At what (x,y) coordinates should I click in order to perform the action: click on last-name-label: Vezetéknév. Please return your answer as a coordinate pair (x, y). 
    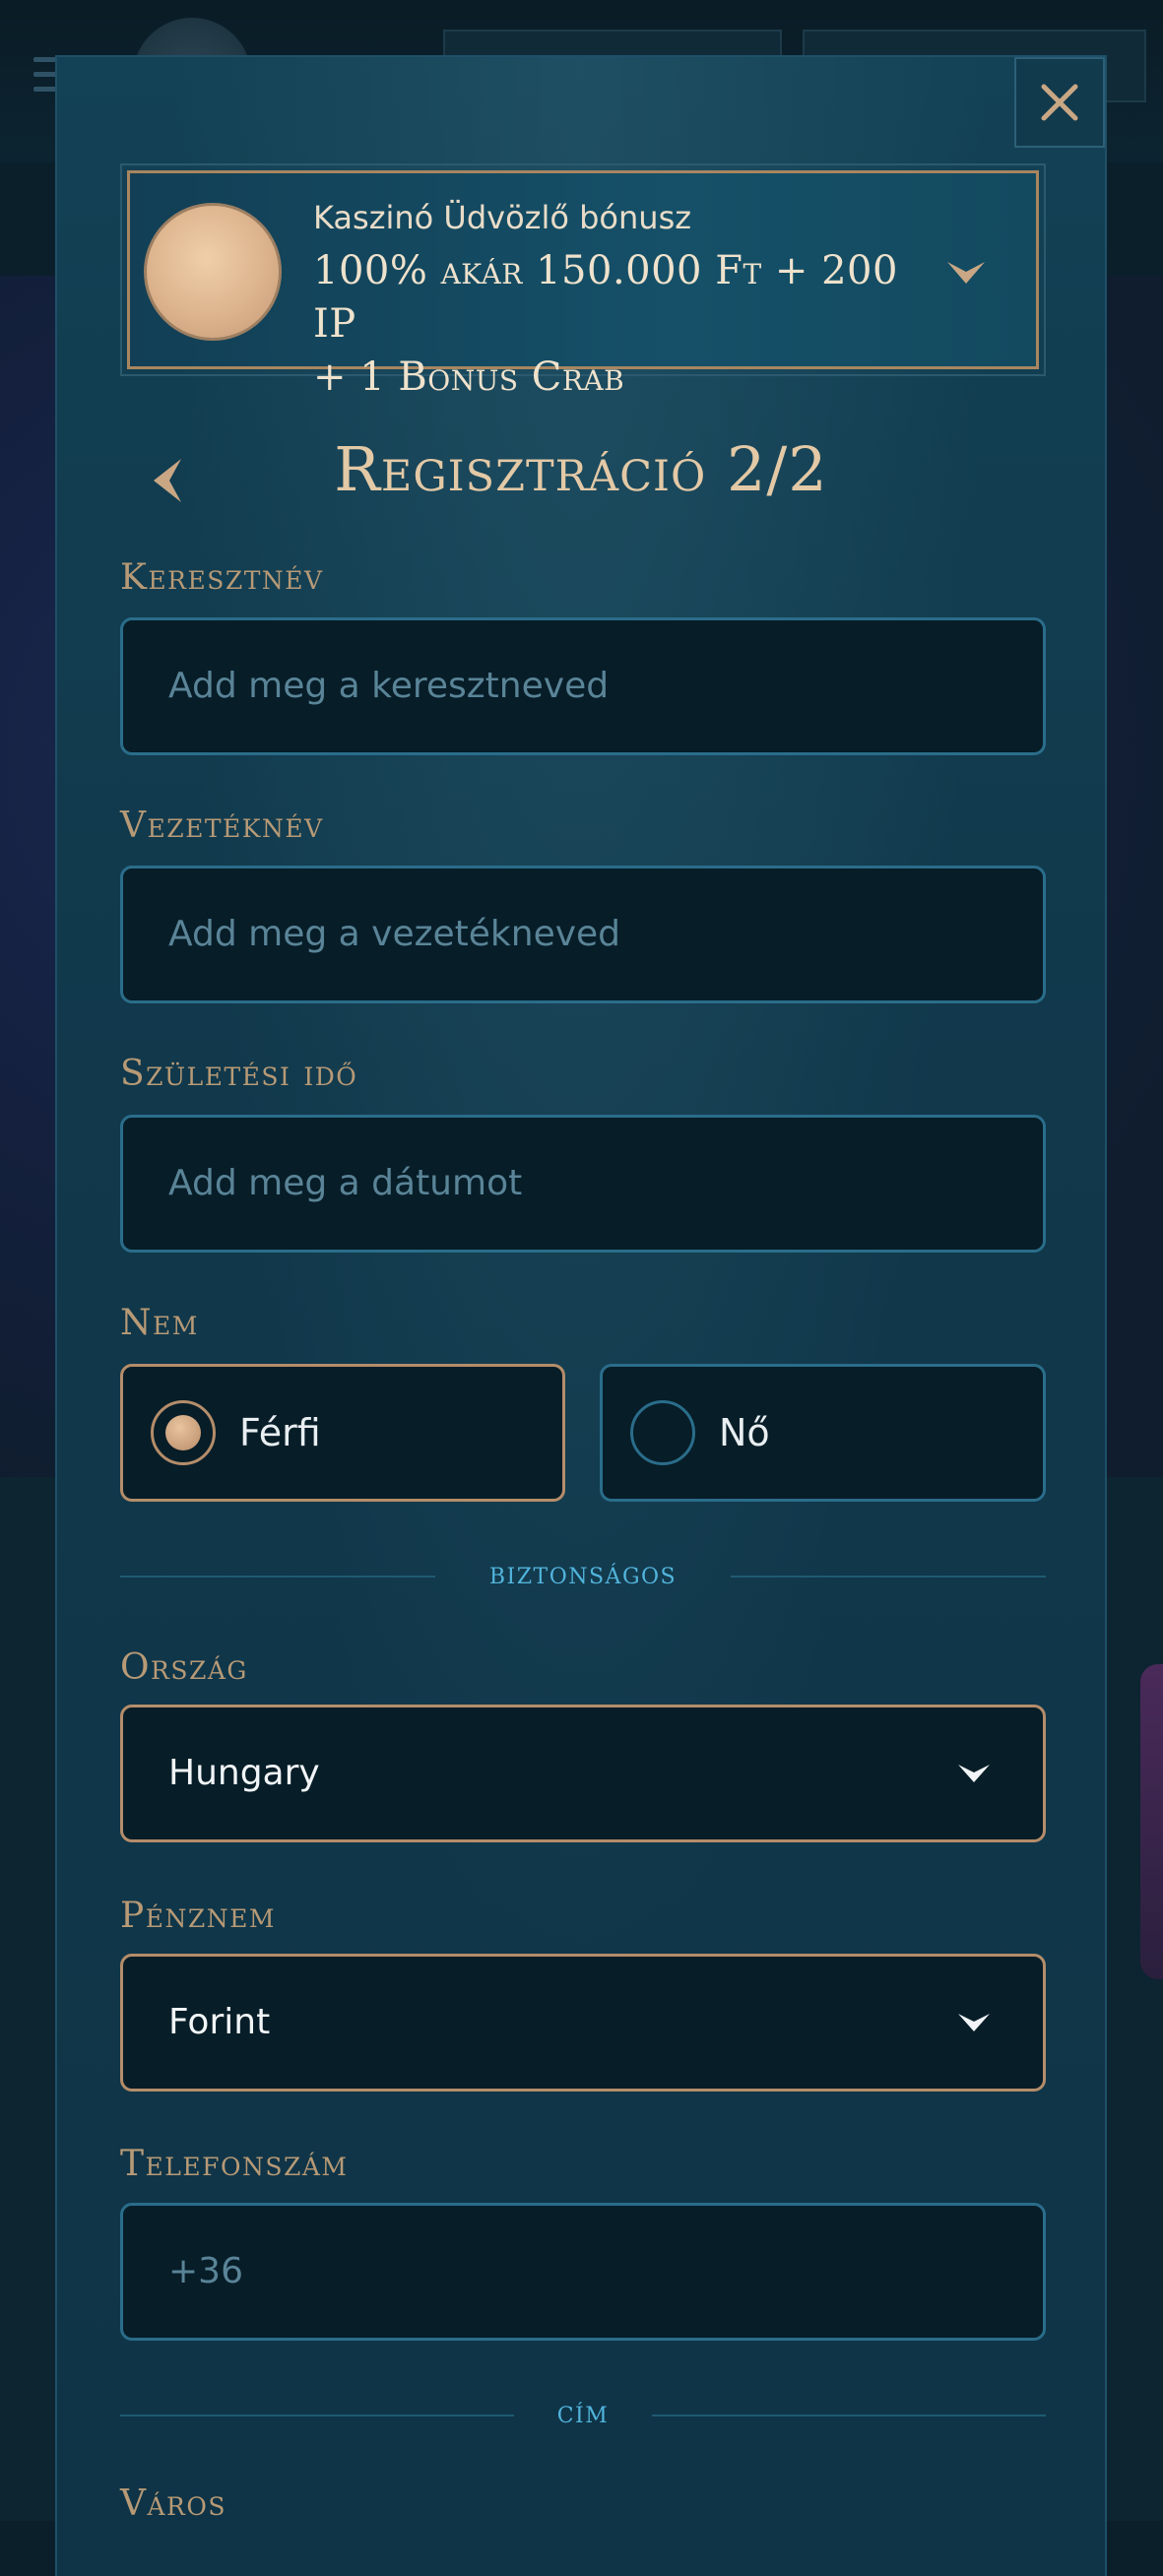
    Looking at the image, I should click on (222, 825).